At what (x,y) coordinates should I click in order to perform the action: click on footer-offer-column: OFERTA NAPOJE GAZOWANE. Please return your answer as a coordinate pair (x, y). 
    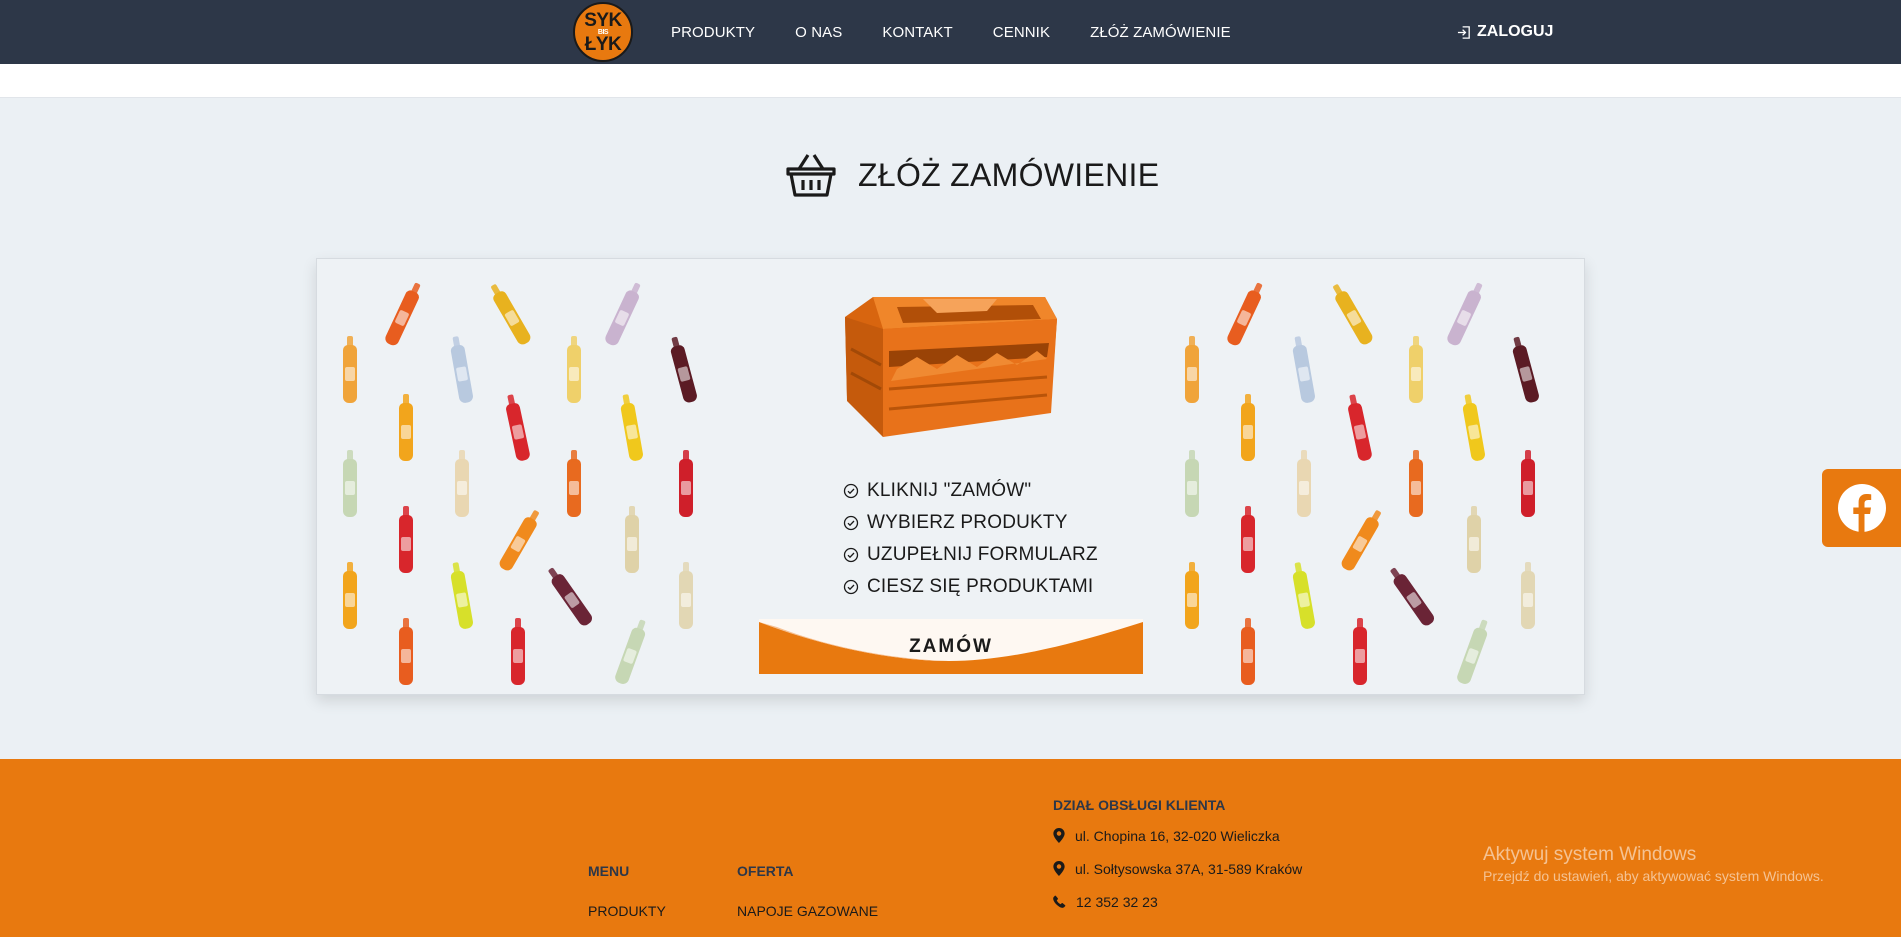
    Looking at the image, I should click on (807, 891).